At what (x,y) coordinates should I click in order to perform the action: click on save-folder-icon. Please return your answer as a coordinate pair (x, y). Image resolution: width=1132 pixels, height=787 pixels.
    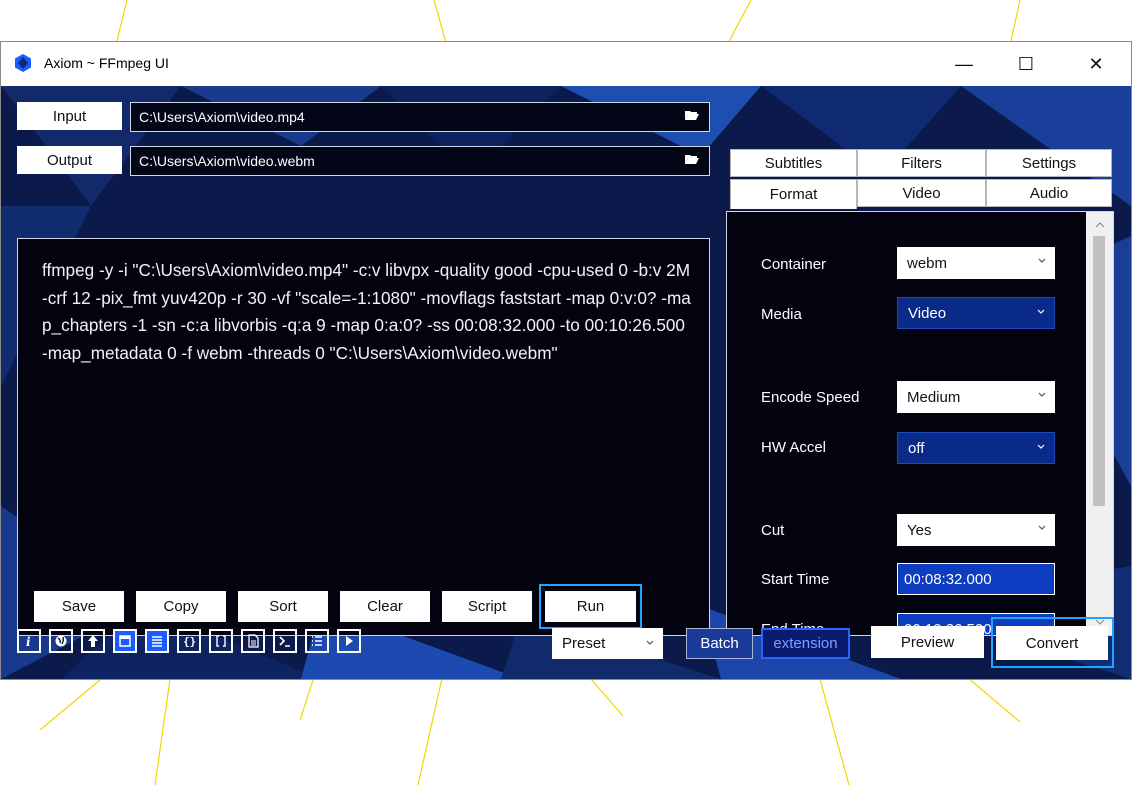
    Looking at the image, I should click on (692, 159).